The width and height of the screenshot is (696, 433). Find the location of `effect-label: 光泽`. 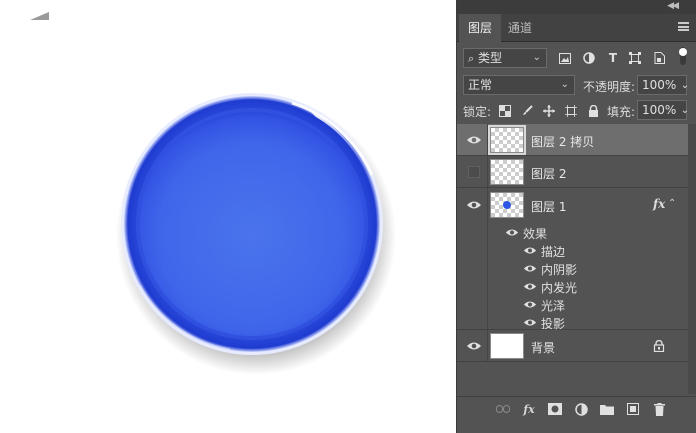

effect-label: 光泽 is located at coordinates (553, 306).